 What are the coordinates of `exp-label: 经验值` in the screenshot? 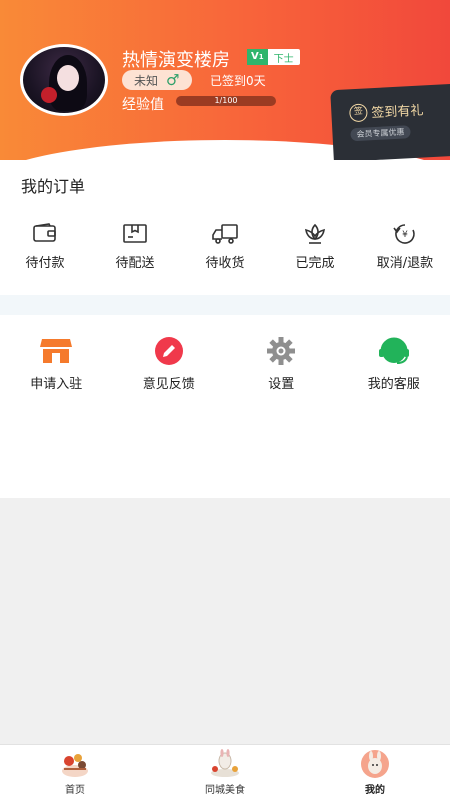 It's located at (143, 105).